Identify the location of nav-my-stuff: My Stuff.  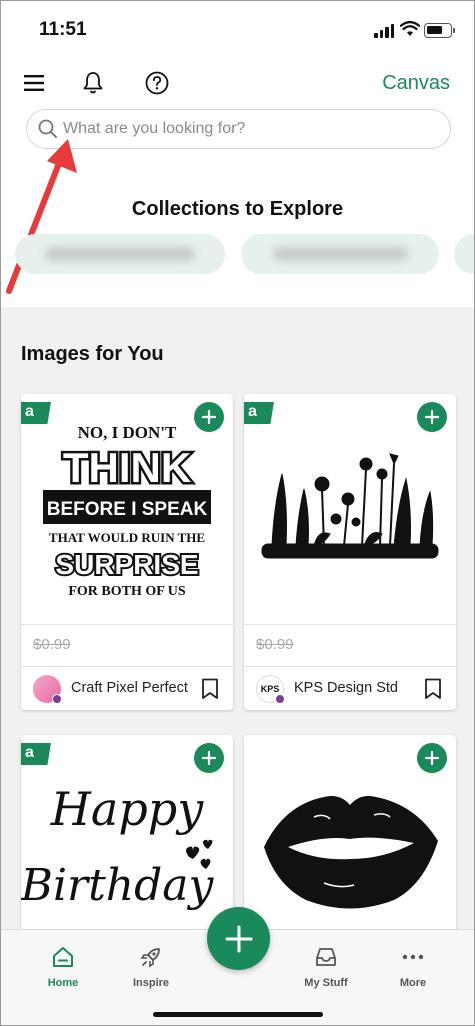
(326, 967).